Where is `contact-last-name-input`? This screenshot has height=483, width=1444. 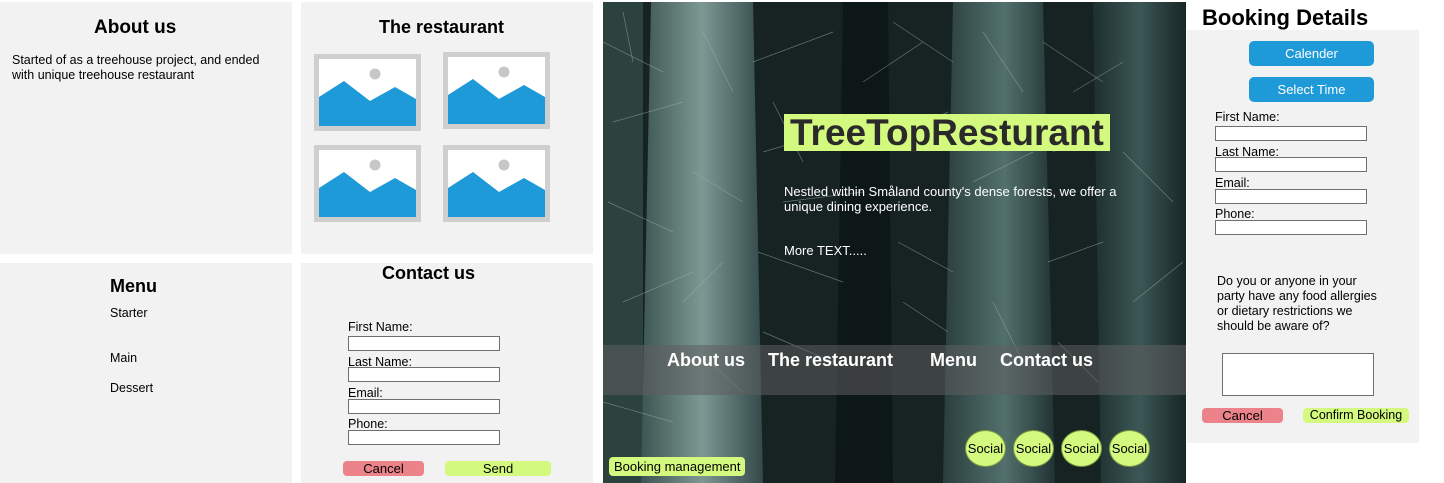 contact-last-name-input is located at coordinates (424, 374).